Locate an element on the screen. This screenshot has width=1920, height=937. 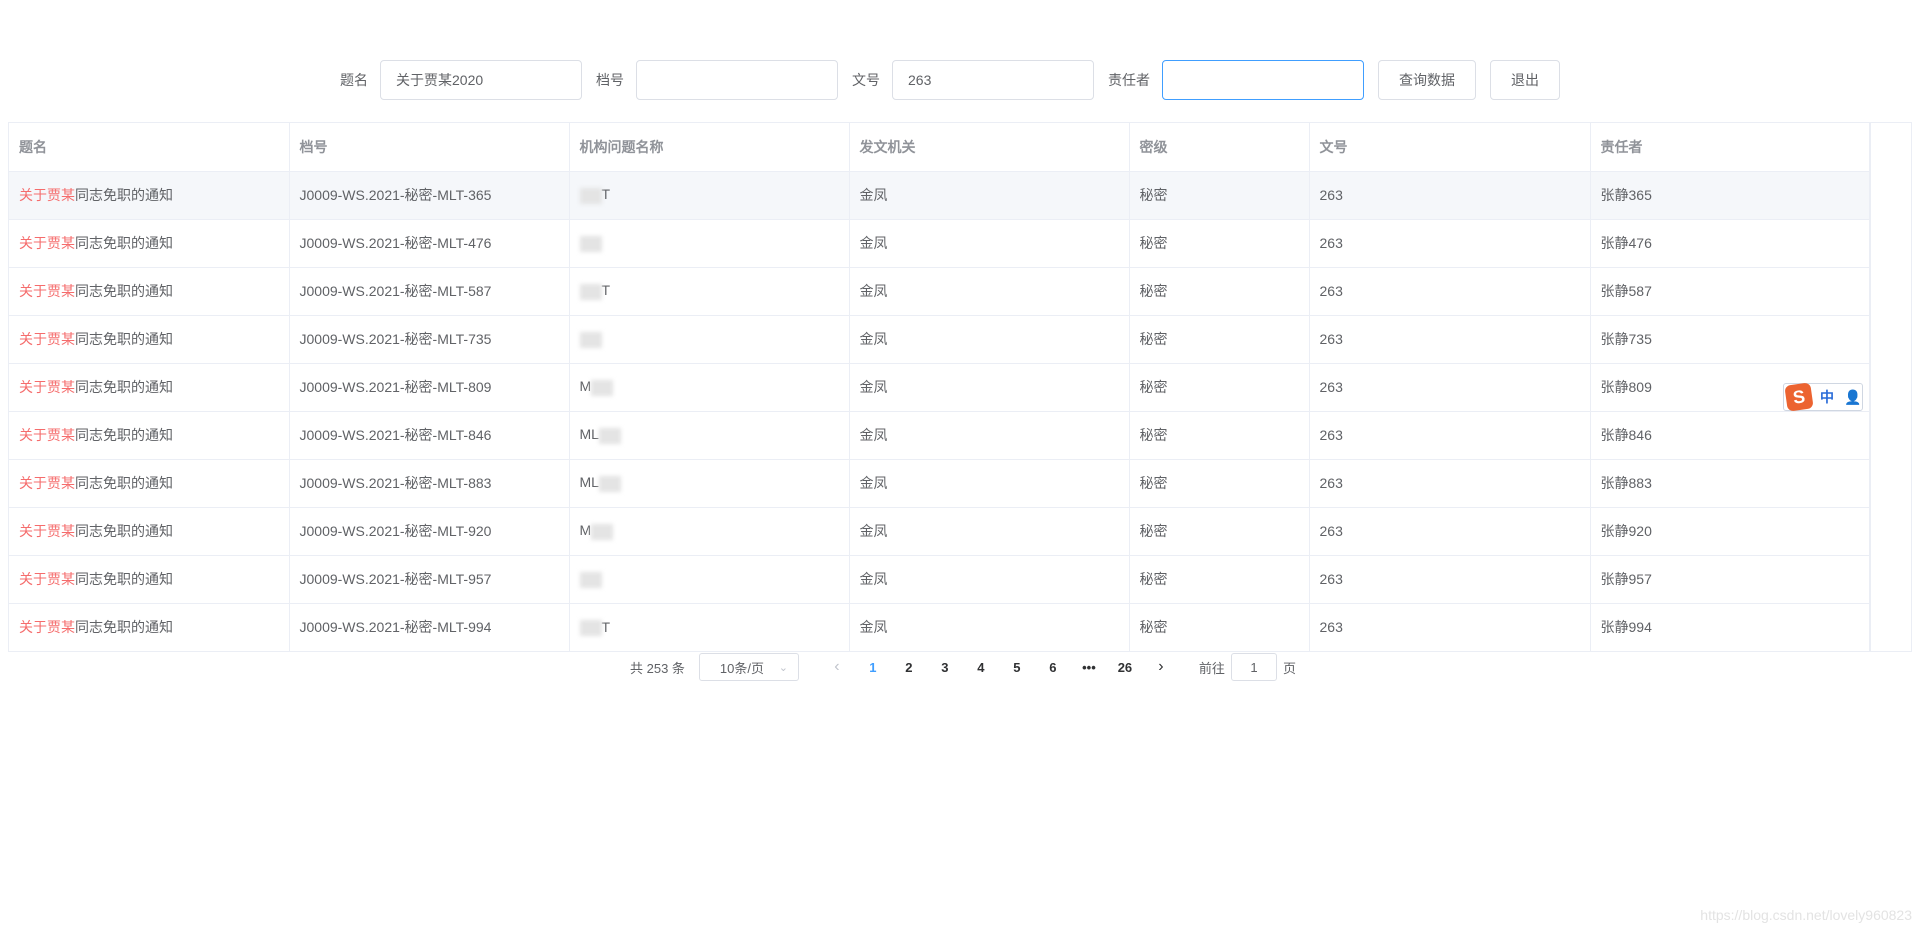
header-owner: 责任者 is located at coordinates (1730, 147).